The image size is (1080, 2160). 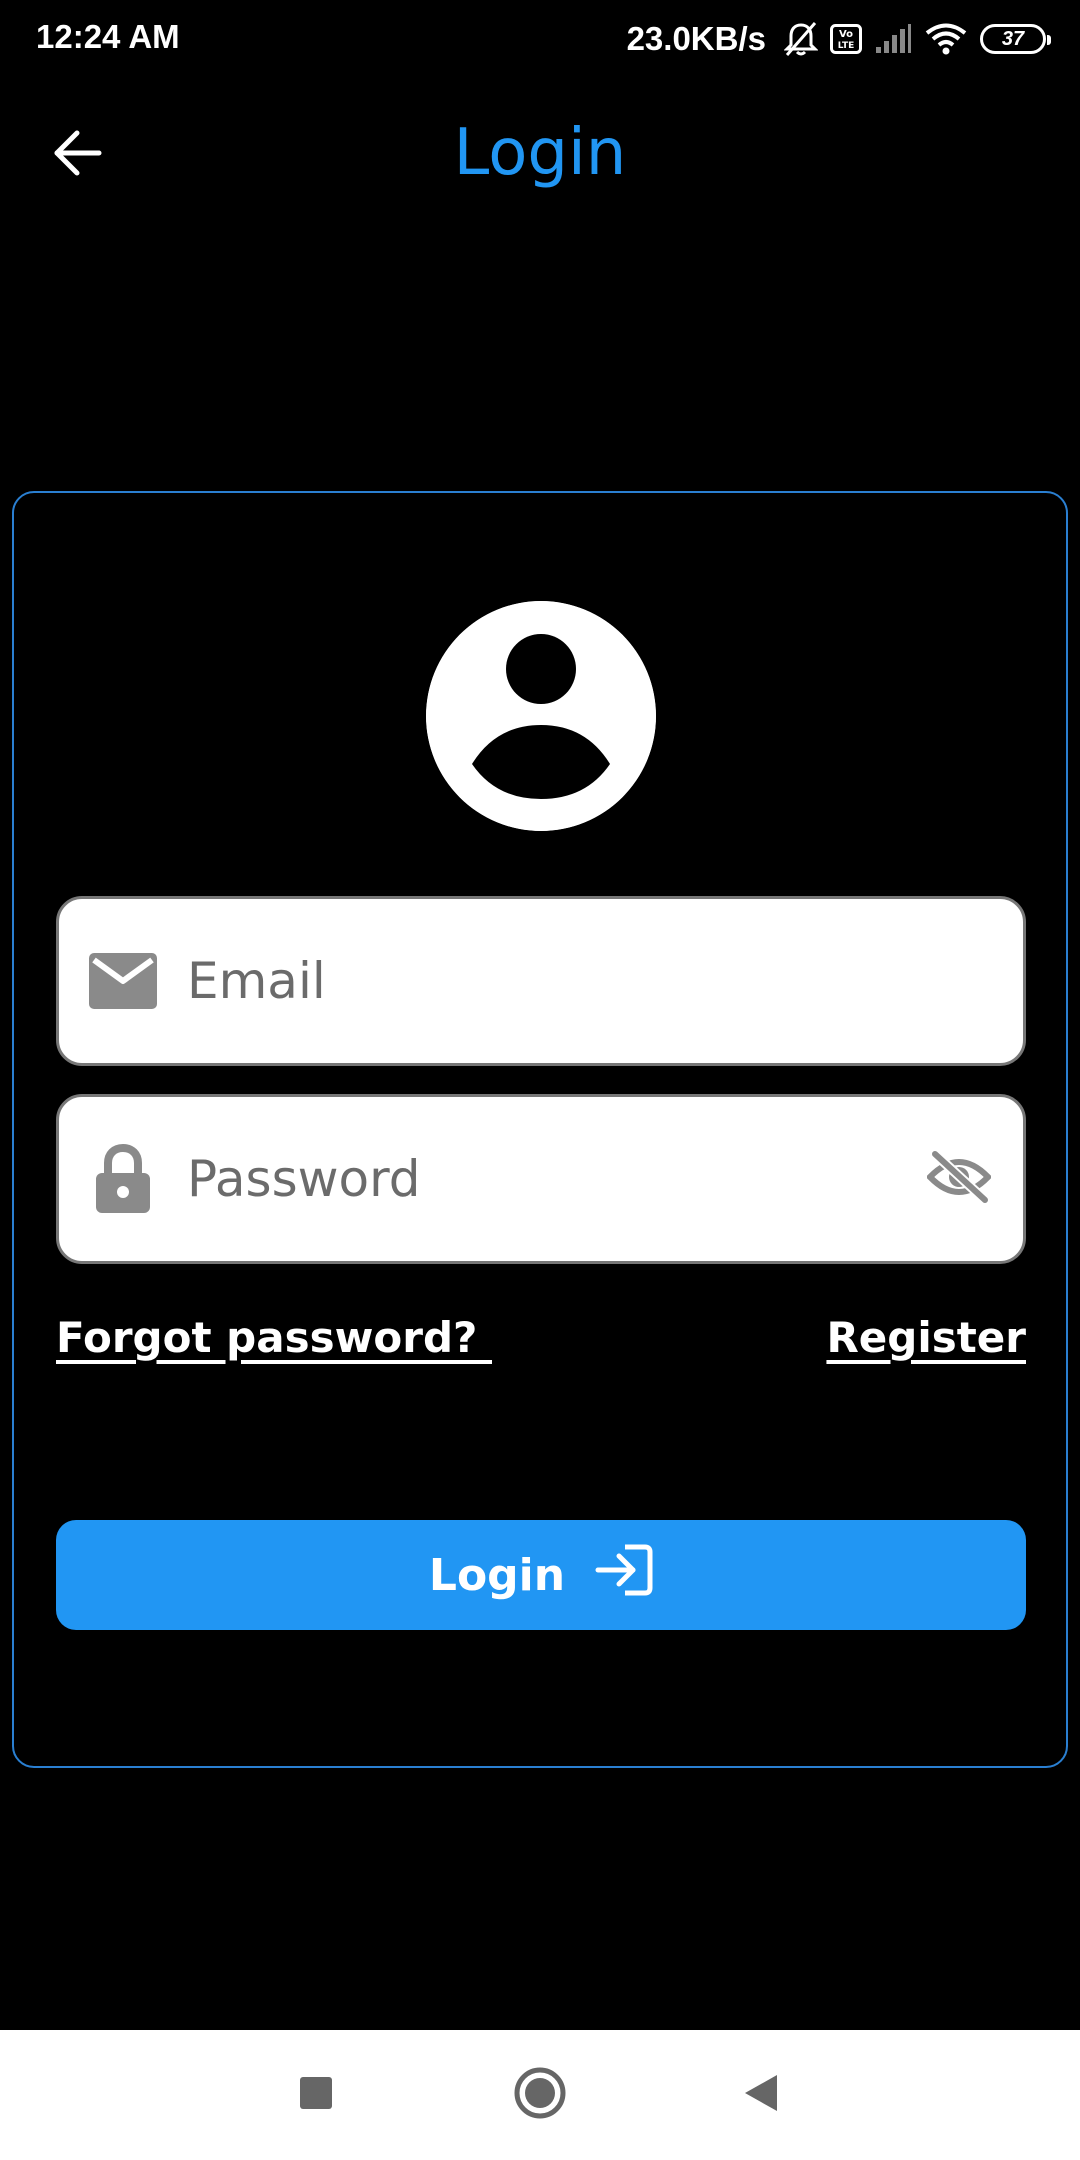 What do you see at coordinates (846, 46) in the screenshot?
I see `svg-text: LTE` at bounding box center [846, 46].